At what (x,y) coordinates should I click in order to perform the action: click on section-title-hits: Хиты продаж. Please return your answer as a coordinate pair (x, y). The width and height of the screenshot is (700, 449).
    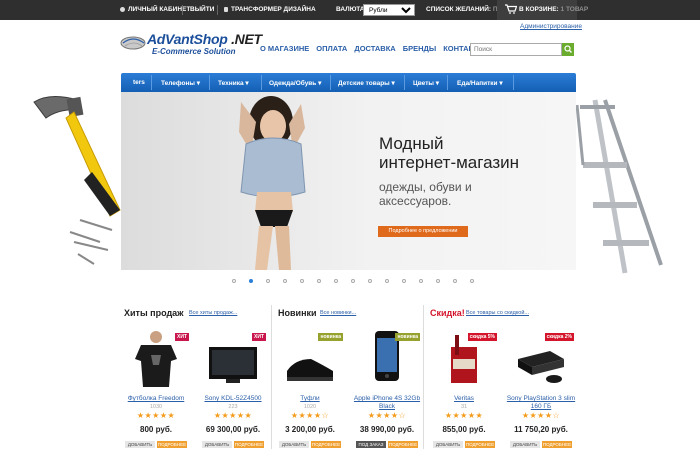
    Looking at the image, I should click on (154, 313).